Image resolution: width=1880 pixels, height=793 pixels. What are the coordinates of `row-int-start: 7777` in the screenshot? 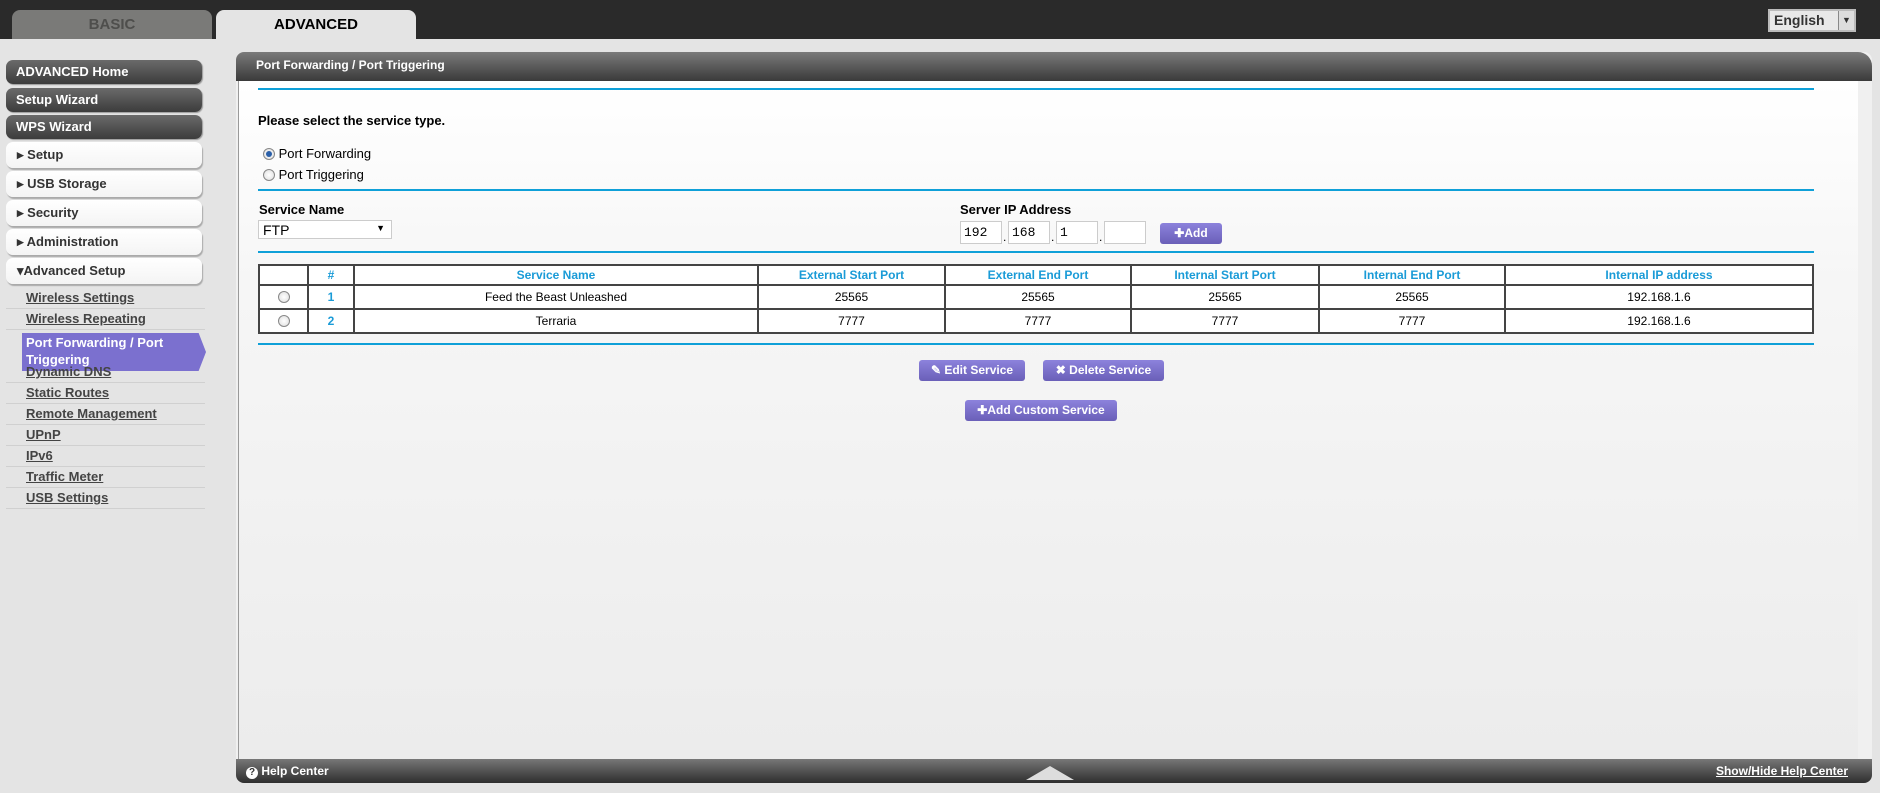 It's located at (1225, 321).